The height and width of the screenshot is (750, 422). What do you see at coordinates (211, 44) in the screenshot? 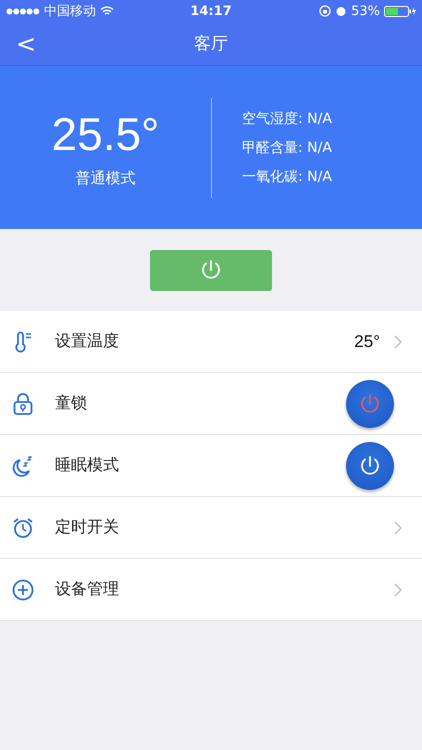
I see `page-title: 客厅` at bounding box center [211, 44].